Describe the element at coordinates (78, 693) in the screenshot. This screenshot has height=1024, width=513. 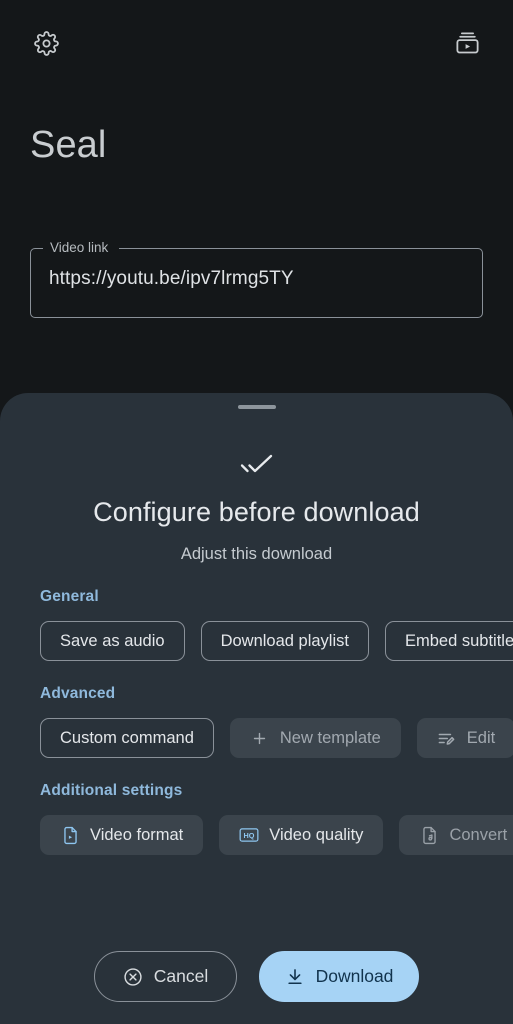
I see `section-title-advanced: Advanced` at that location.